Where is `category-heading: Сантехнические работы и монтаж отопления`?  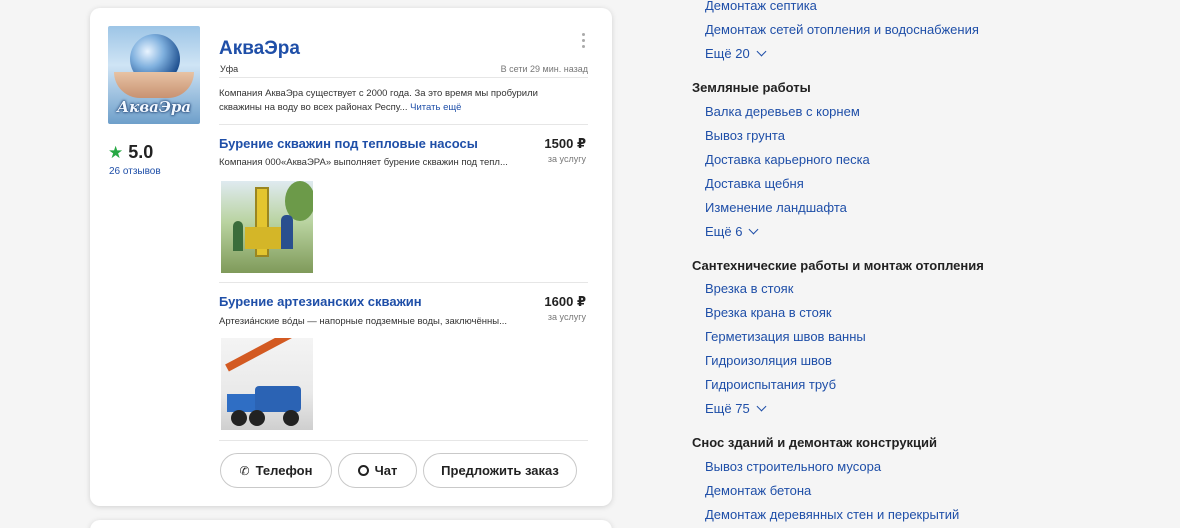 category-heading: Сантехнические работы и монтаж отопления is located at coordinates (838, 265).